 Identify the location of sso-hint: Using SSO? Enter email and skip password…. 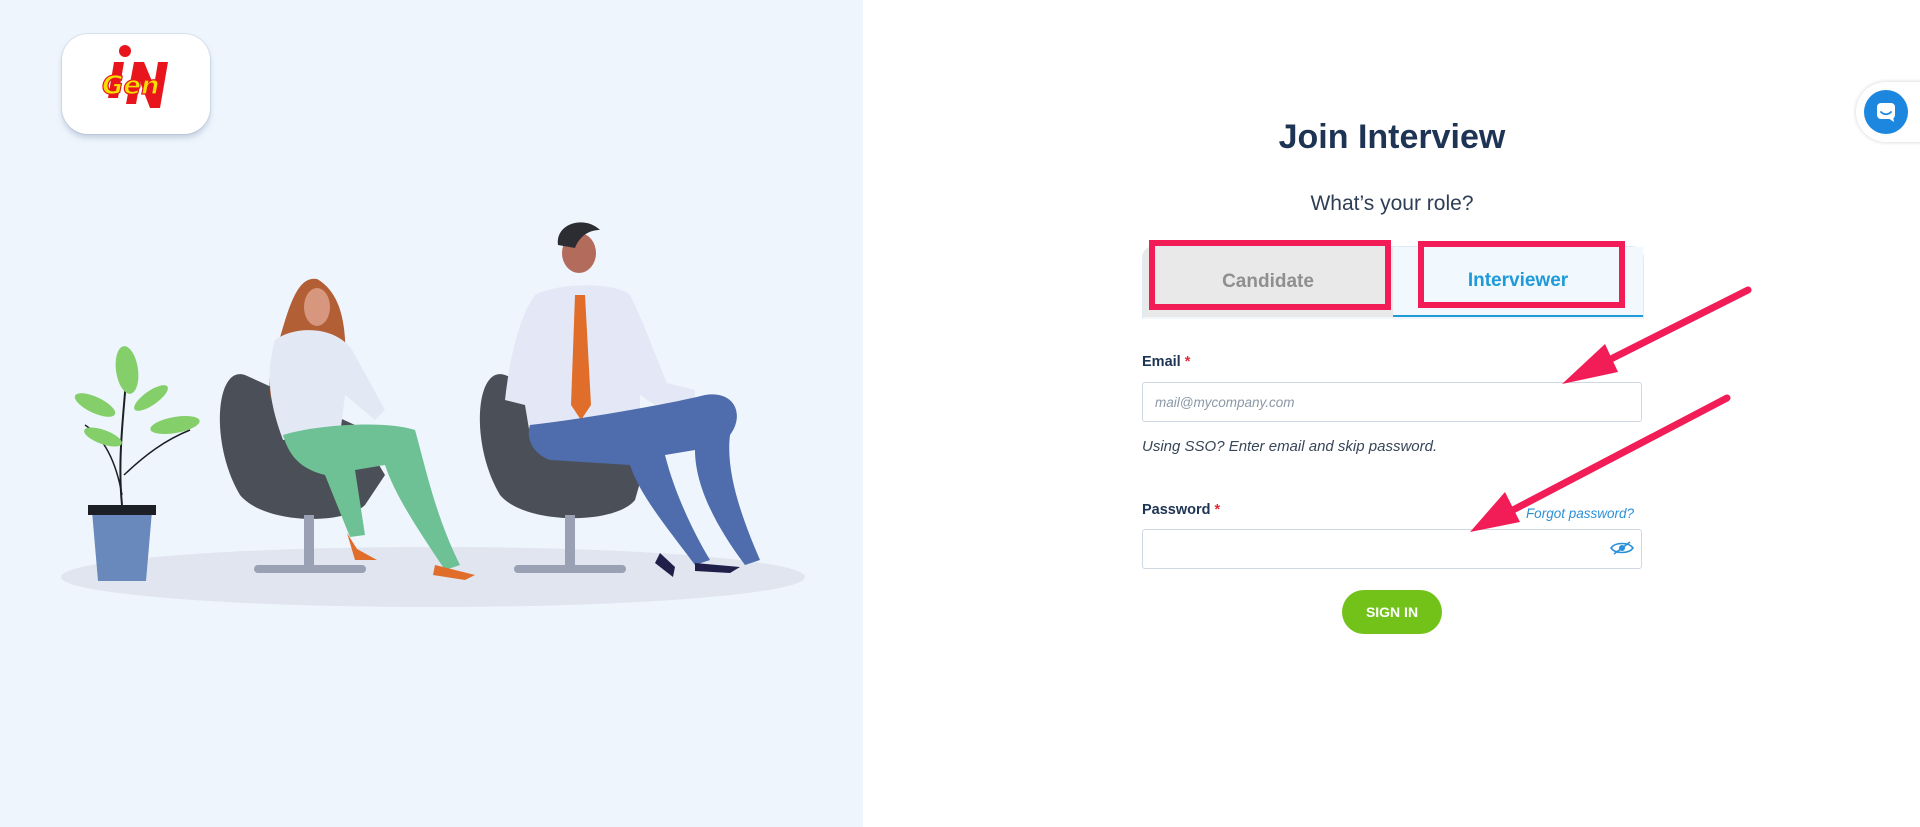
(1290, 446).